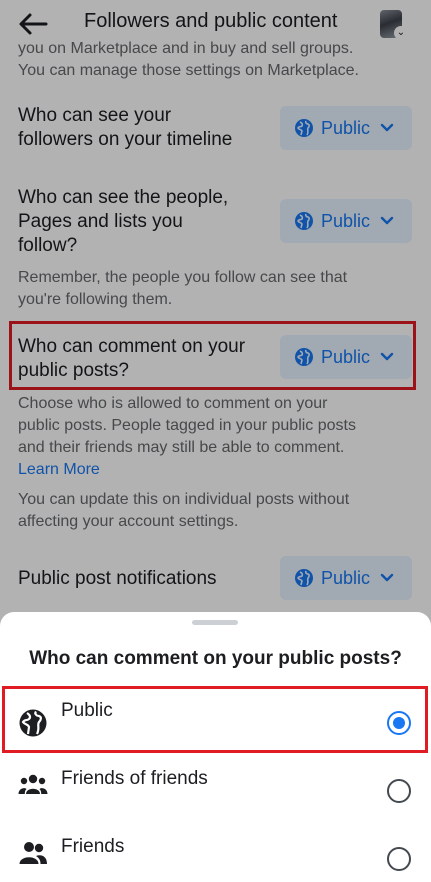 This screenshot has height=882, width=431. I want to click on option-friends: Friends, so click(215, 855).